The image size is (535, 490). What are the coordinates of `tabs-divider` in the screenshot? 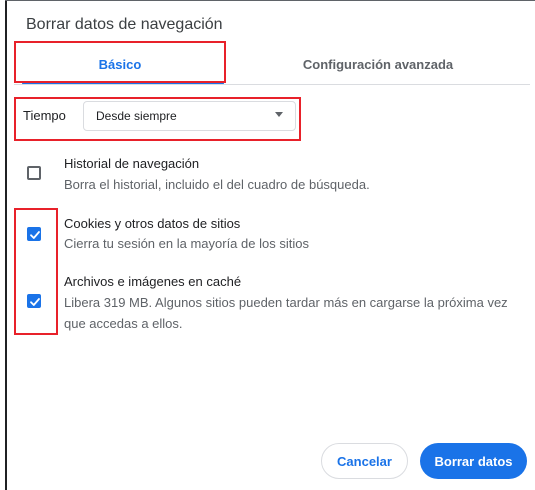 It's located at (272, 84).